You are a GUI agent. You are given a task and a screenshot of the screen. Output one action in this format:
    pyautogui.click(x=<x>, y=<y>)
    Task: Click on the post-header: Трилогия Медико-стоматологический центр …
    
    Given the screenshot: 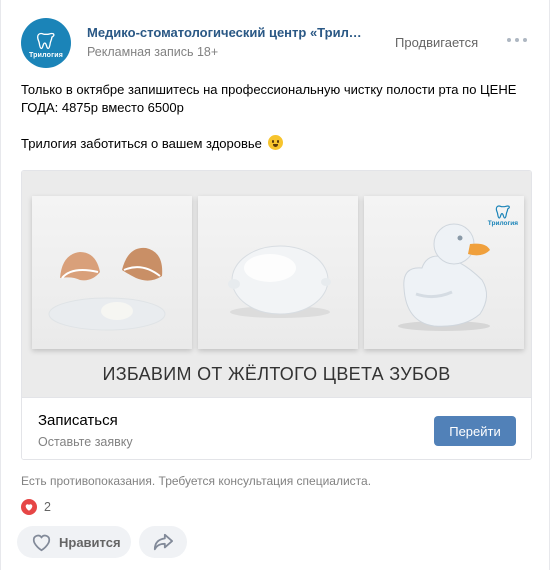 What is the action you would take?
    pyautogui.click(x=275, y=42)
    